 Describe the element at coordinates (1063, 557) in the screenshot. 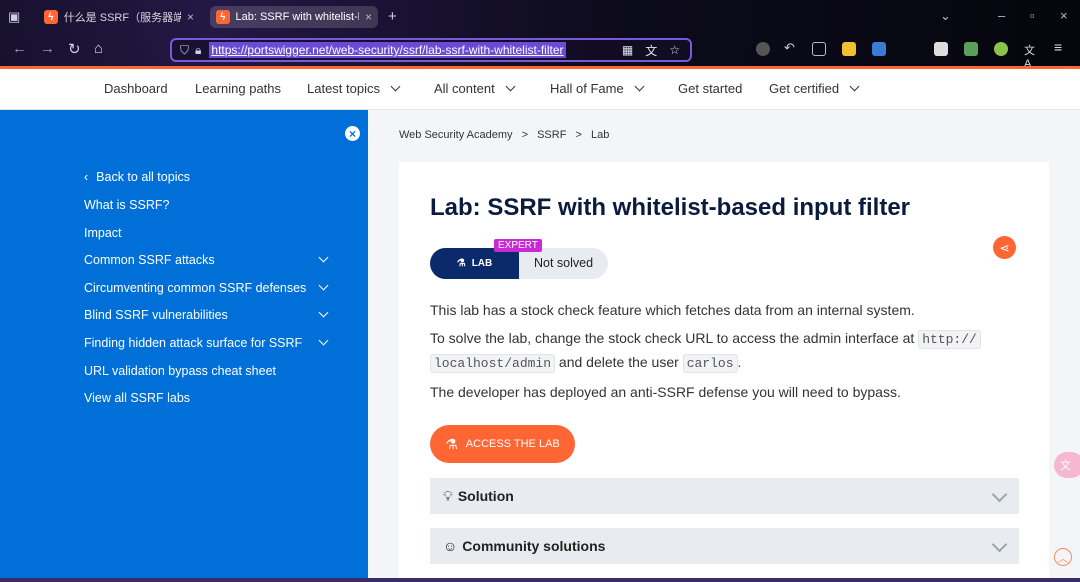

I see `scroll-top-icon: ︿` at that location.